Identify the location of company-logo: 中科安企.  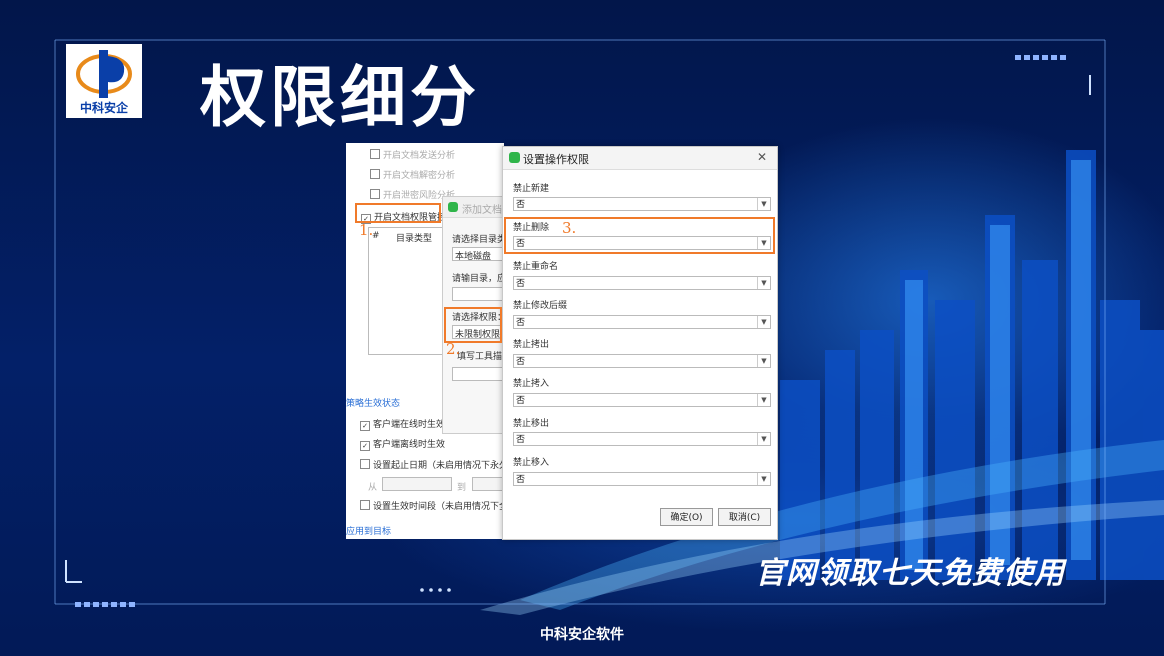
(104, 81).